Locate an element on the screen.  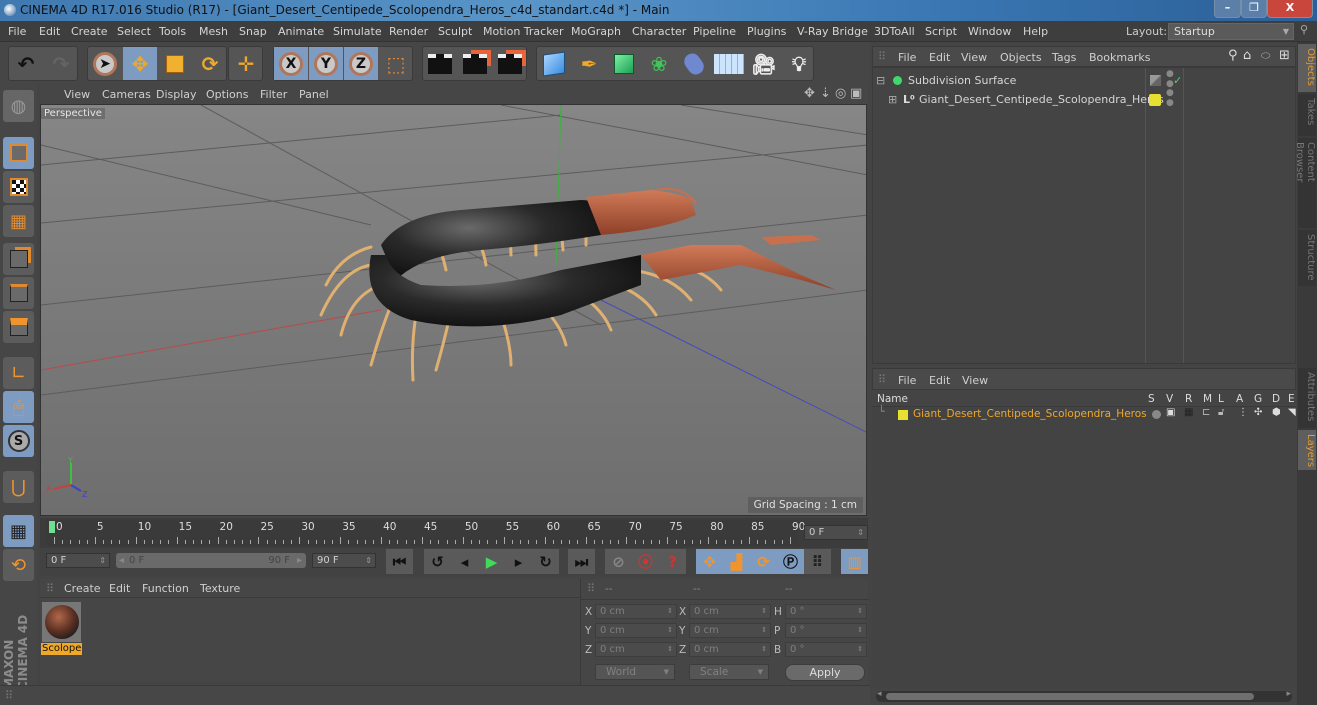
model-mode-button is located at coordinates (18, 153).